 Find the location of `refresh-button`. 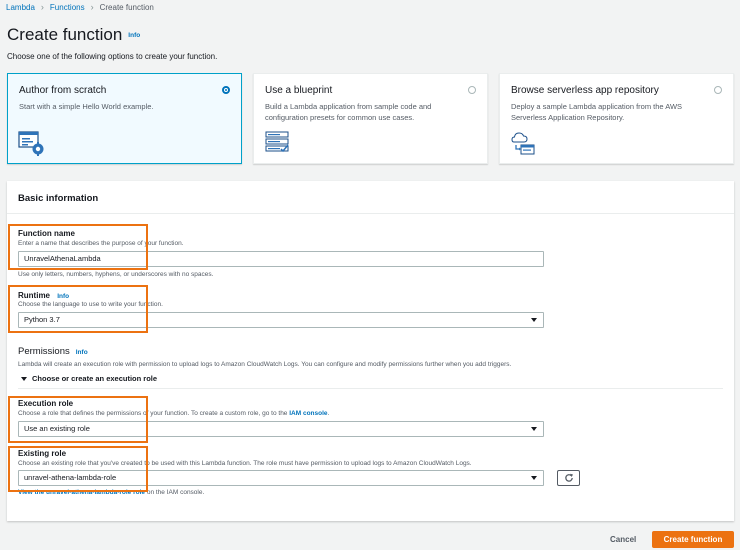

refresh-button is located at coordinates (568, 478).